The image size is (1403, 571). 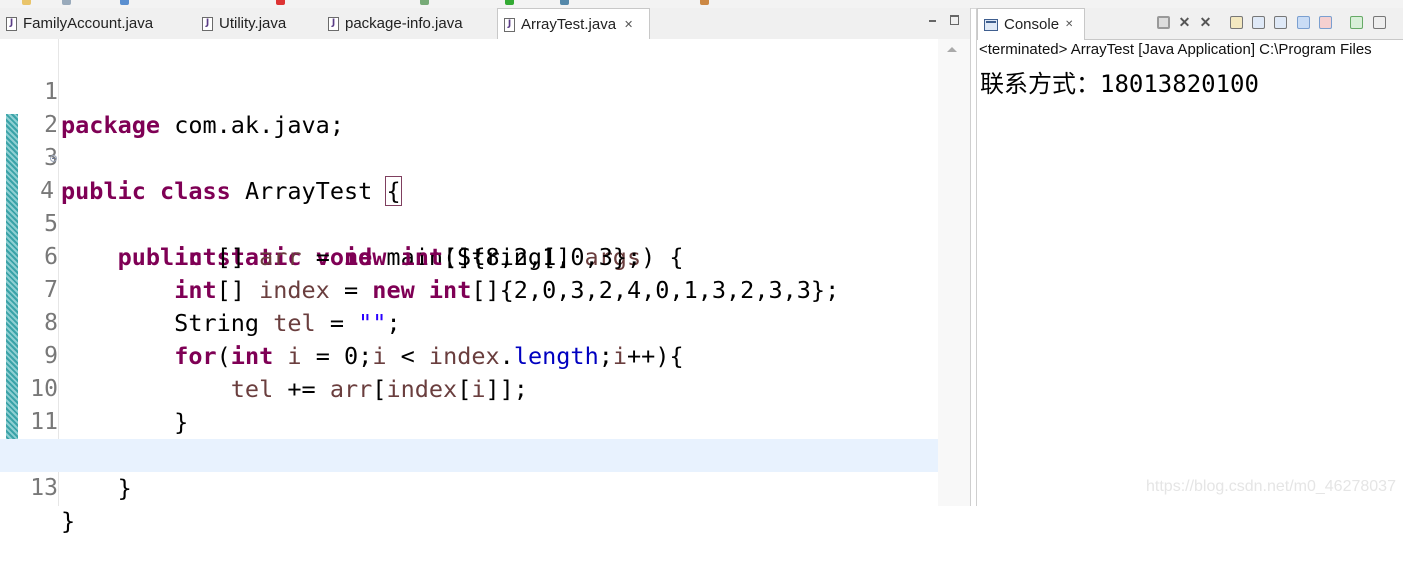 I want to click on code-line: 2, so click(x=469, y=107).